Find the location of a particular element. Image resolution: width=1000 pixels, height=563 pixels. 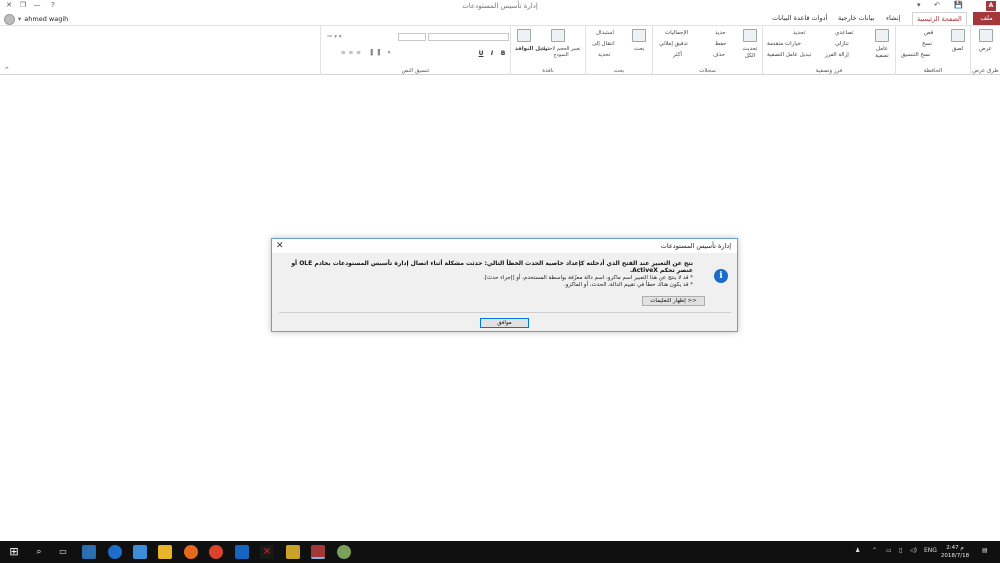

totals-button: الإجماليات is located at coordinates (676, 33).